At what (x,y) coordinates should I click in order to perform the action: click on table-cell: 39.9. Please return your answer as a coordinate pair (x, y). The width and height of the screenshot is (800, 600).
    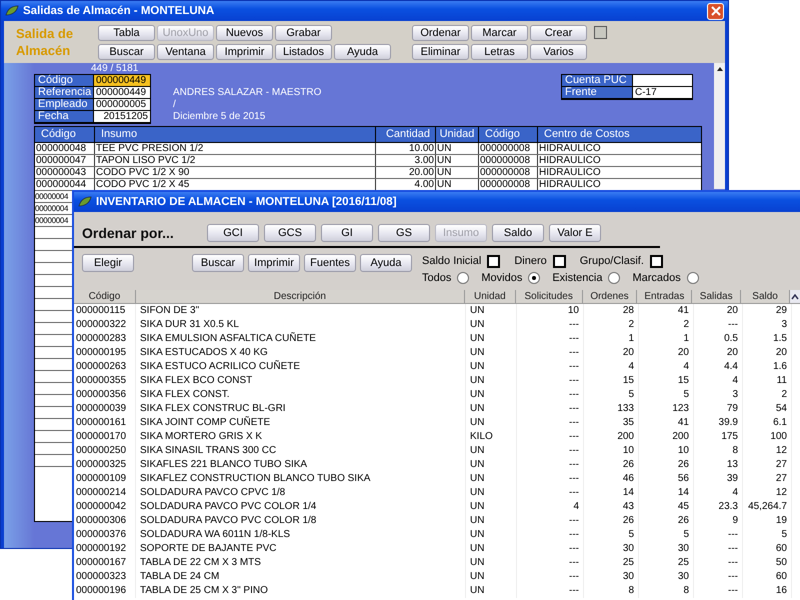
    Looking at the image, I should click on (718, 423).